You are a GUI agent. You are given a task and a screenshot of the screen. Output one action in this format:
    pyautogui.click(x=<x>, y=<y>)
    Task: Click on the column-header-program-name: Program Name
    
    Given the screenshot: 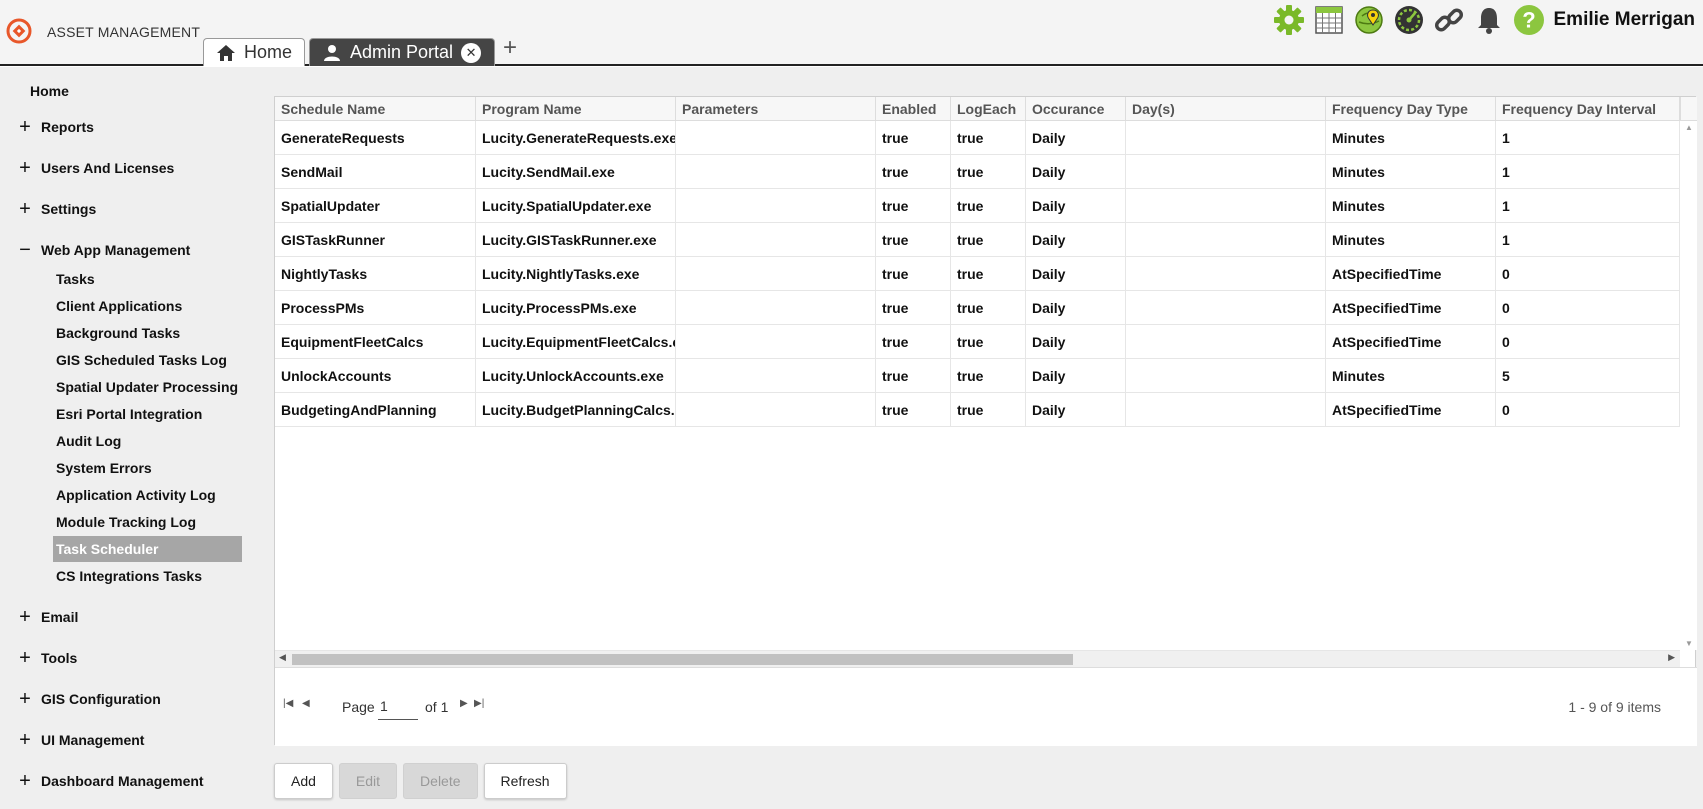 What is the action you would take?
    pyautogui.click(x=576, y=109)
    